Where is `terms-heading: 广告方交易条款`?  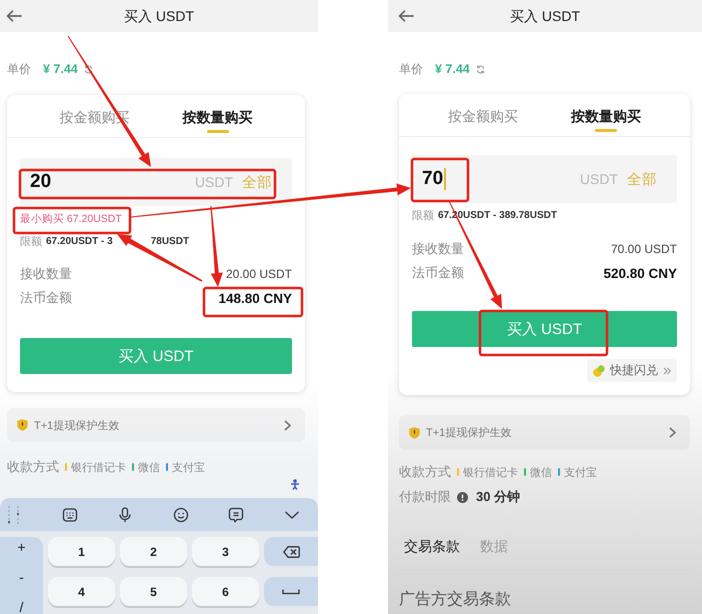 terms-heading: 广告方交易条款 is located at coordinates (455, 600).